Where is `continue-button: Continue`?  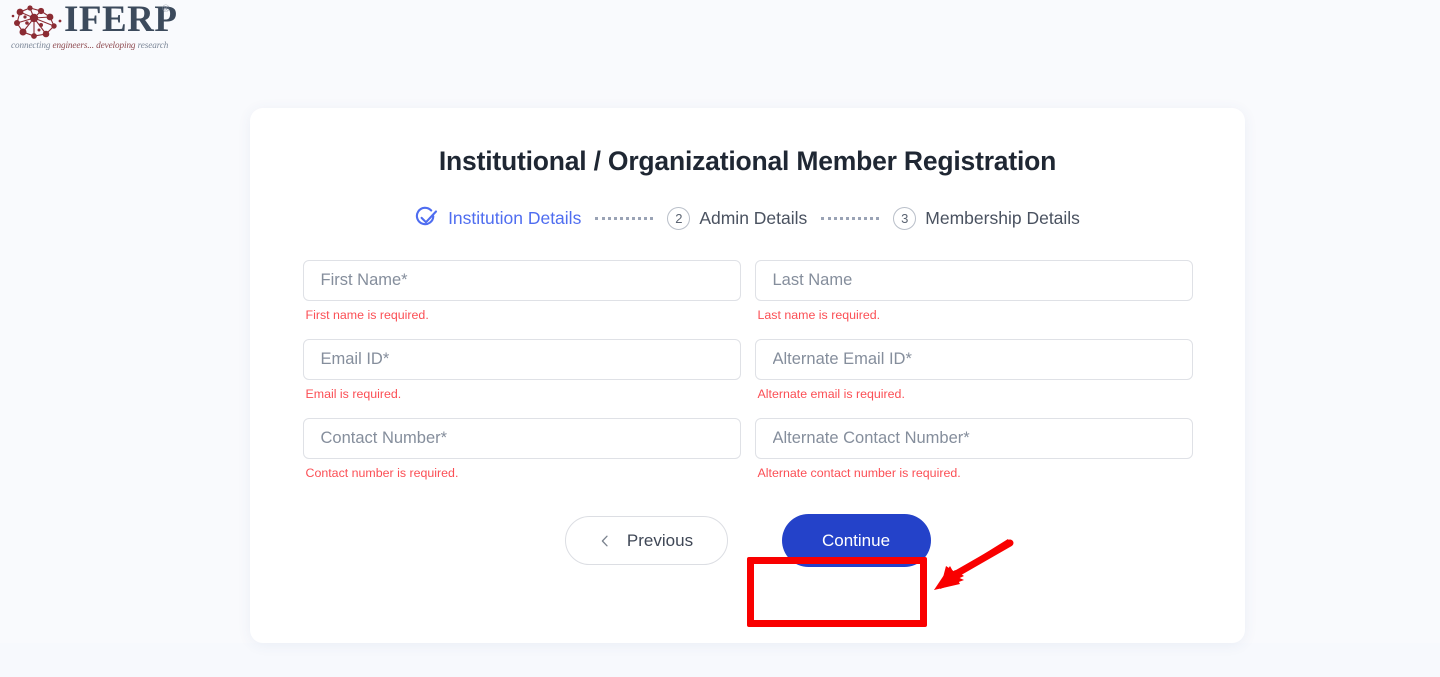 continue-button: Continue is located at coordinates (856, 540).